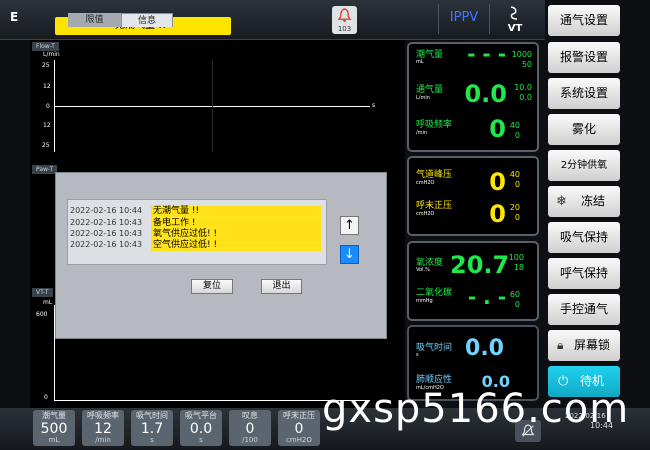 The height and width of the screenshot is (450, 650). Describe the element at coordinates (46, 145) in the screenshot. I see `flow-tick-bottom: 25` at that location.